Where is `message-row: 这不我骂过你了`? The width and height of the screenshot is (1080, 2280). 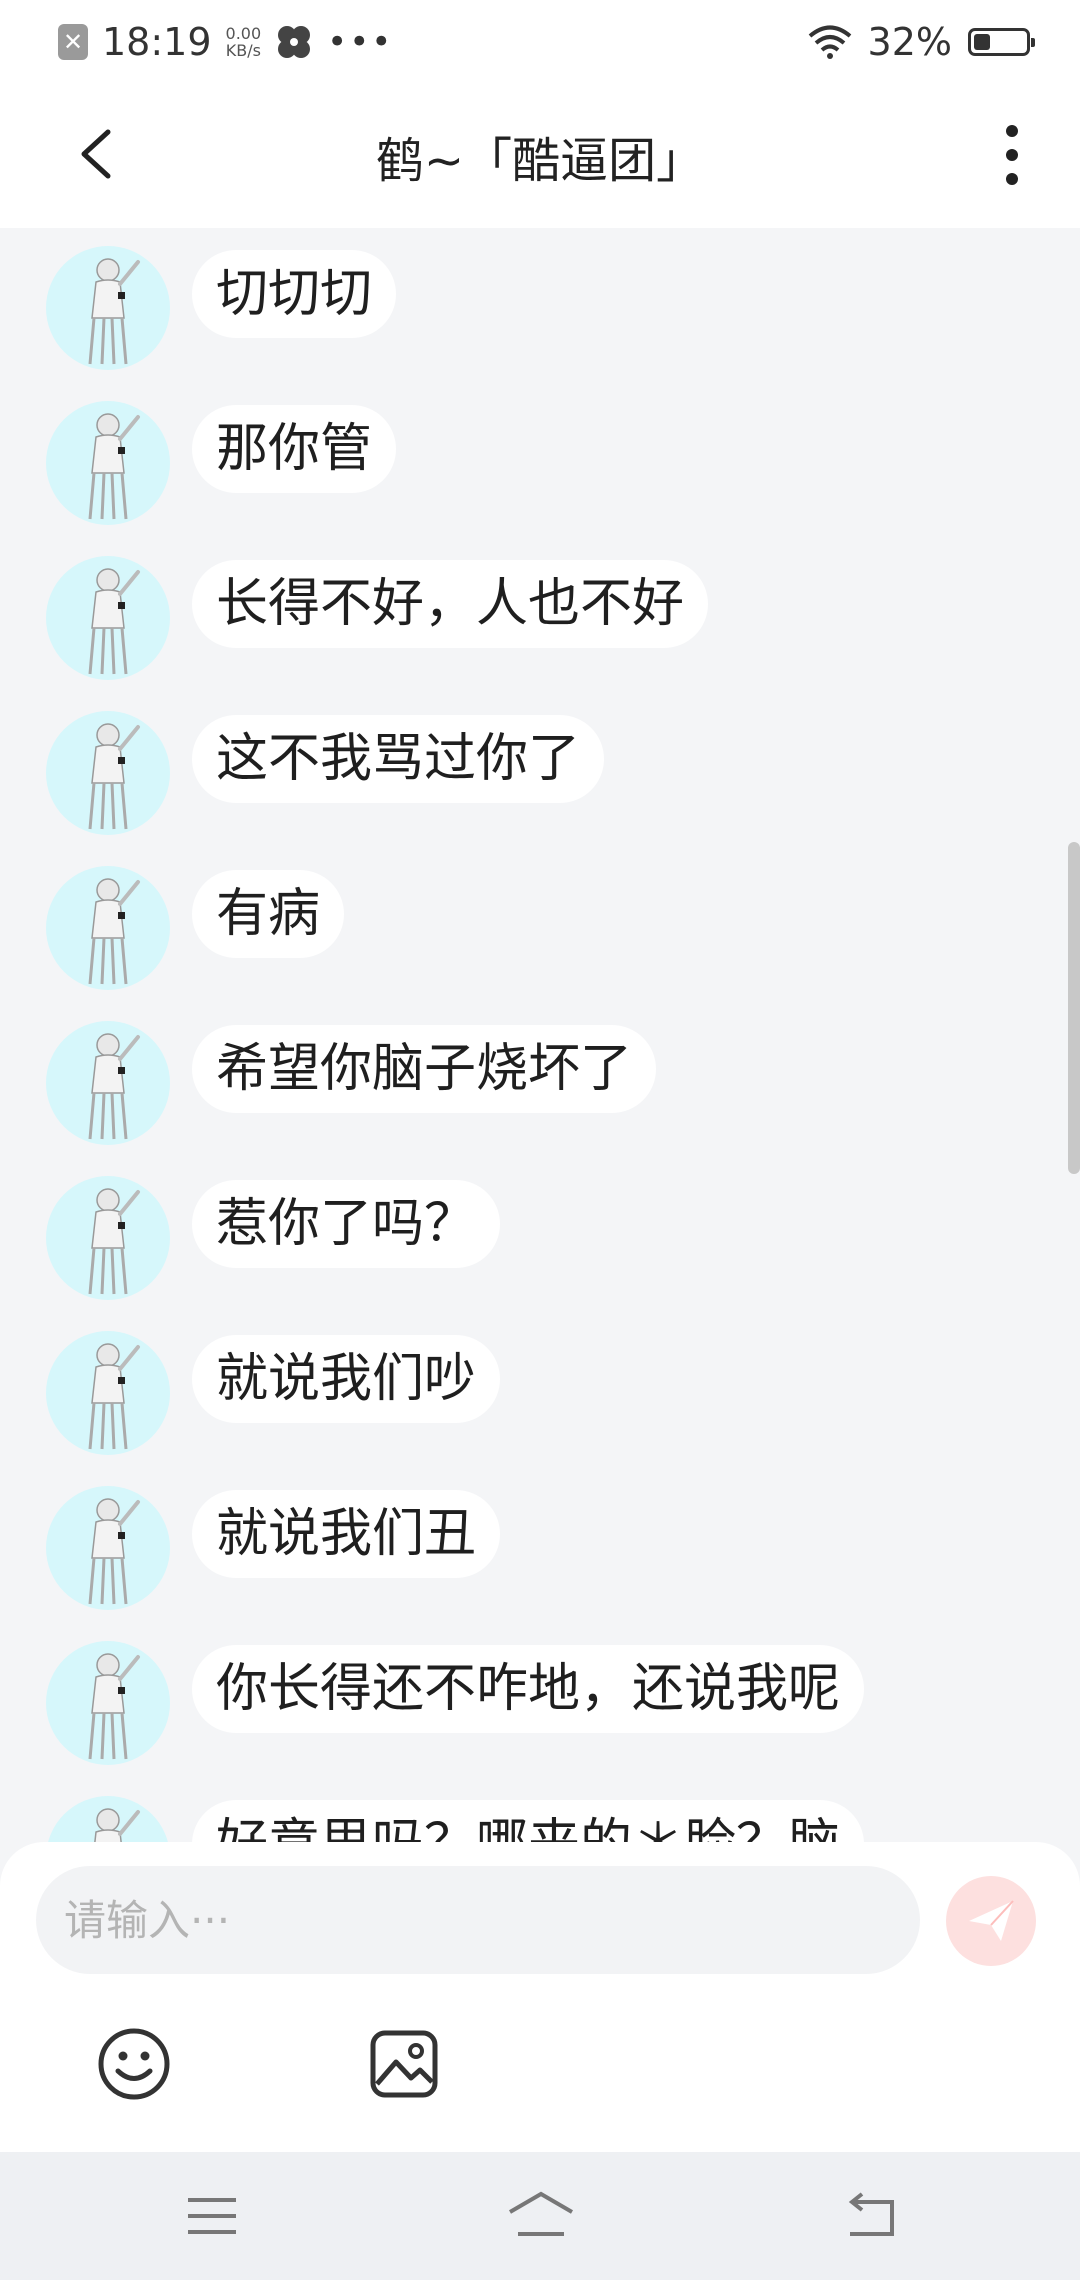
message-row: 这不我骂过你了 is located at coordinates (325, 773).